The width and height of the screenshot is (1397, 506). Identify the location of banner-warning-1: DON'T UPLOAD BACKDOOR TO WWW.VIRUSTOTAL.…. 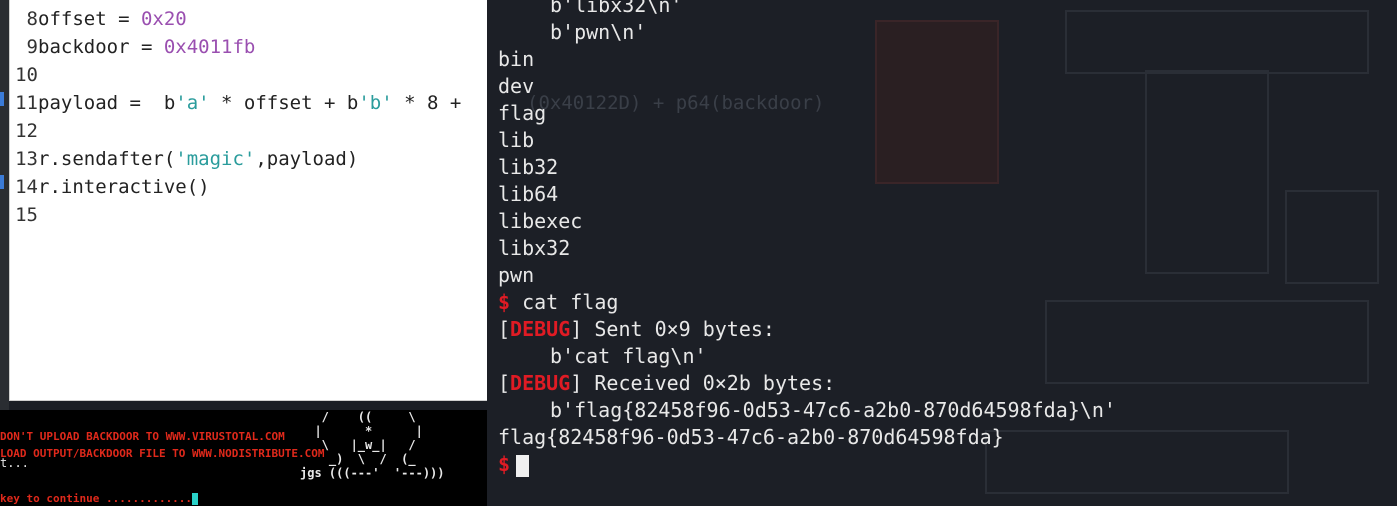
(142, 436).